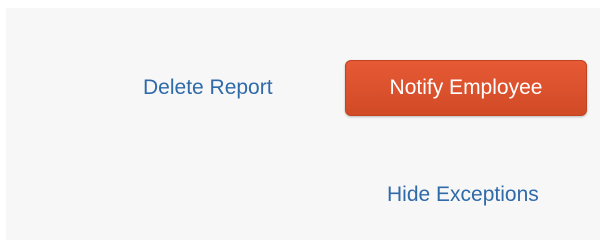 Image resolution: width=600 pixels, height=245 pixels. I want to click on notify-employee-button: Notify Employee, so click(466, 88).